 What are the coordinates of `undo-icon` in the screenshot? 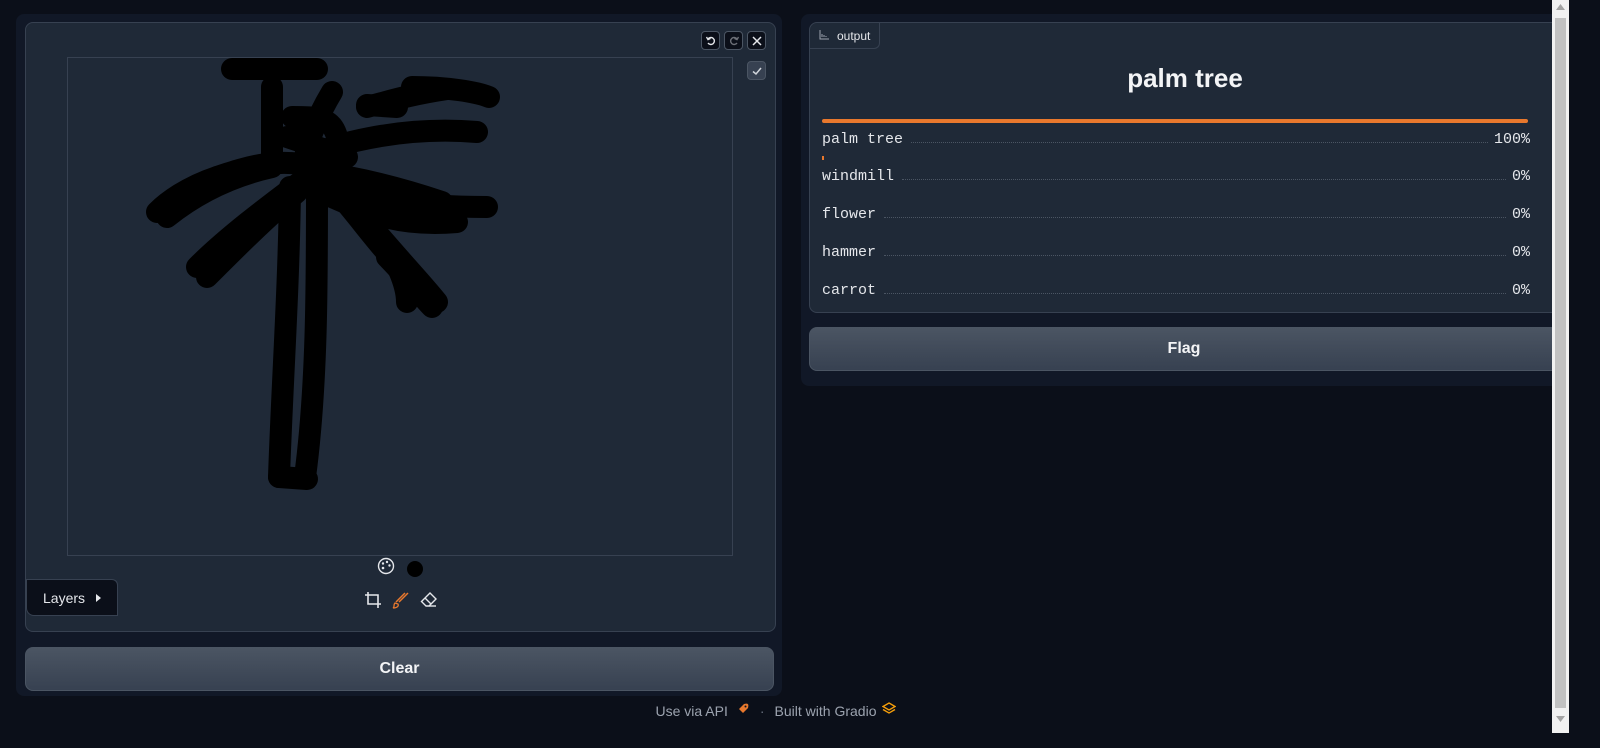 It's located at (710, 40).